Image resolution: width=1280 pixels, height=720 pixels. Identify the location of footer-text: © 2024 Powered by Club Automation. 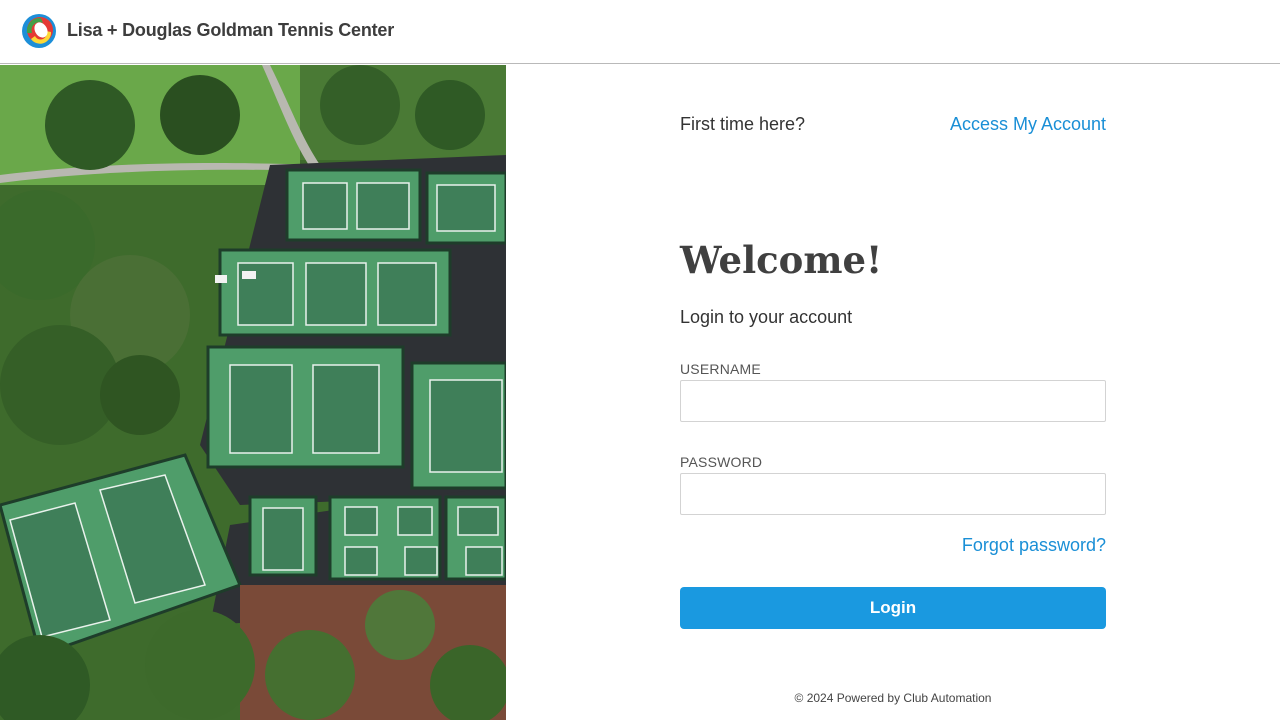
(893, 698).